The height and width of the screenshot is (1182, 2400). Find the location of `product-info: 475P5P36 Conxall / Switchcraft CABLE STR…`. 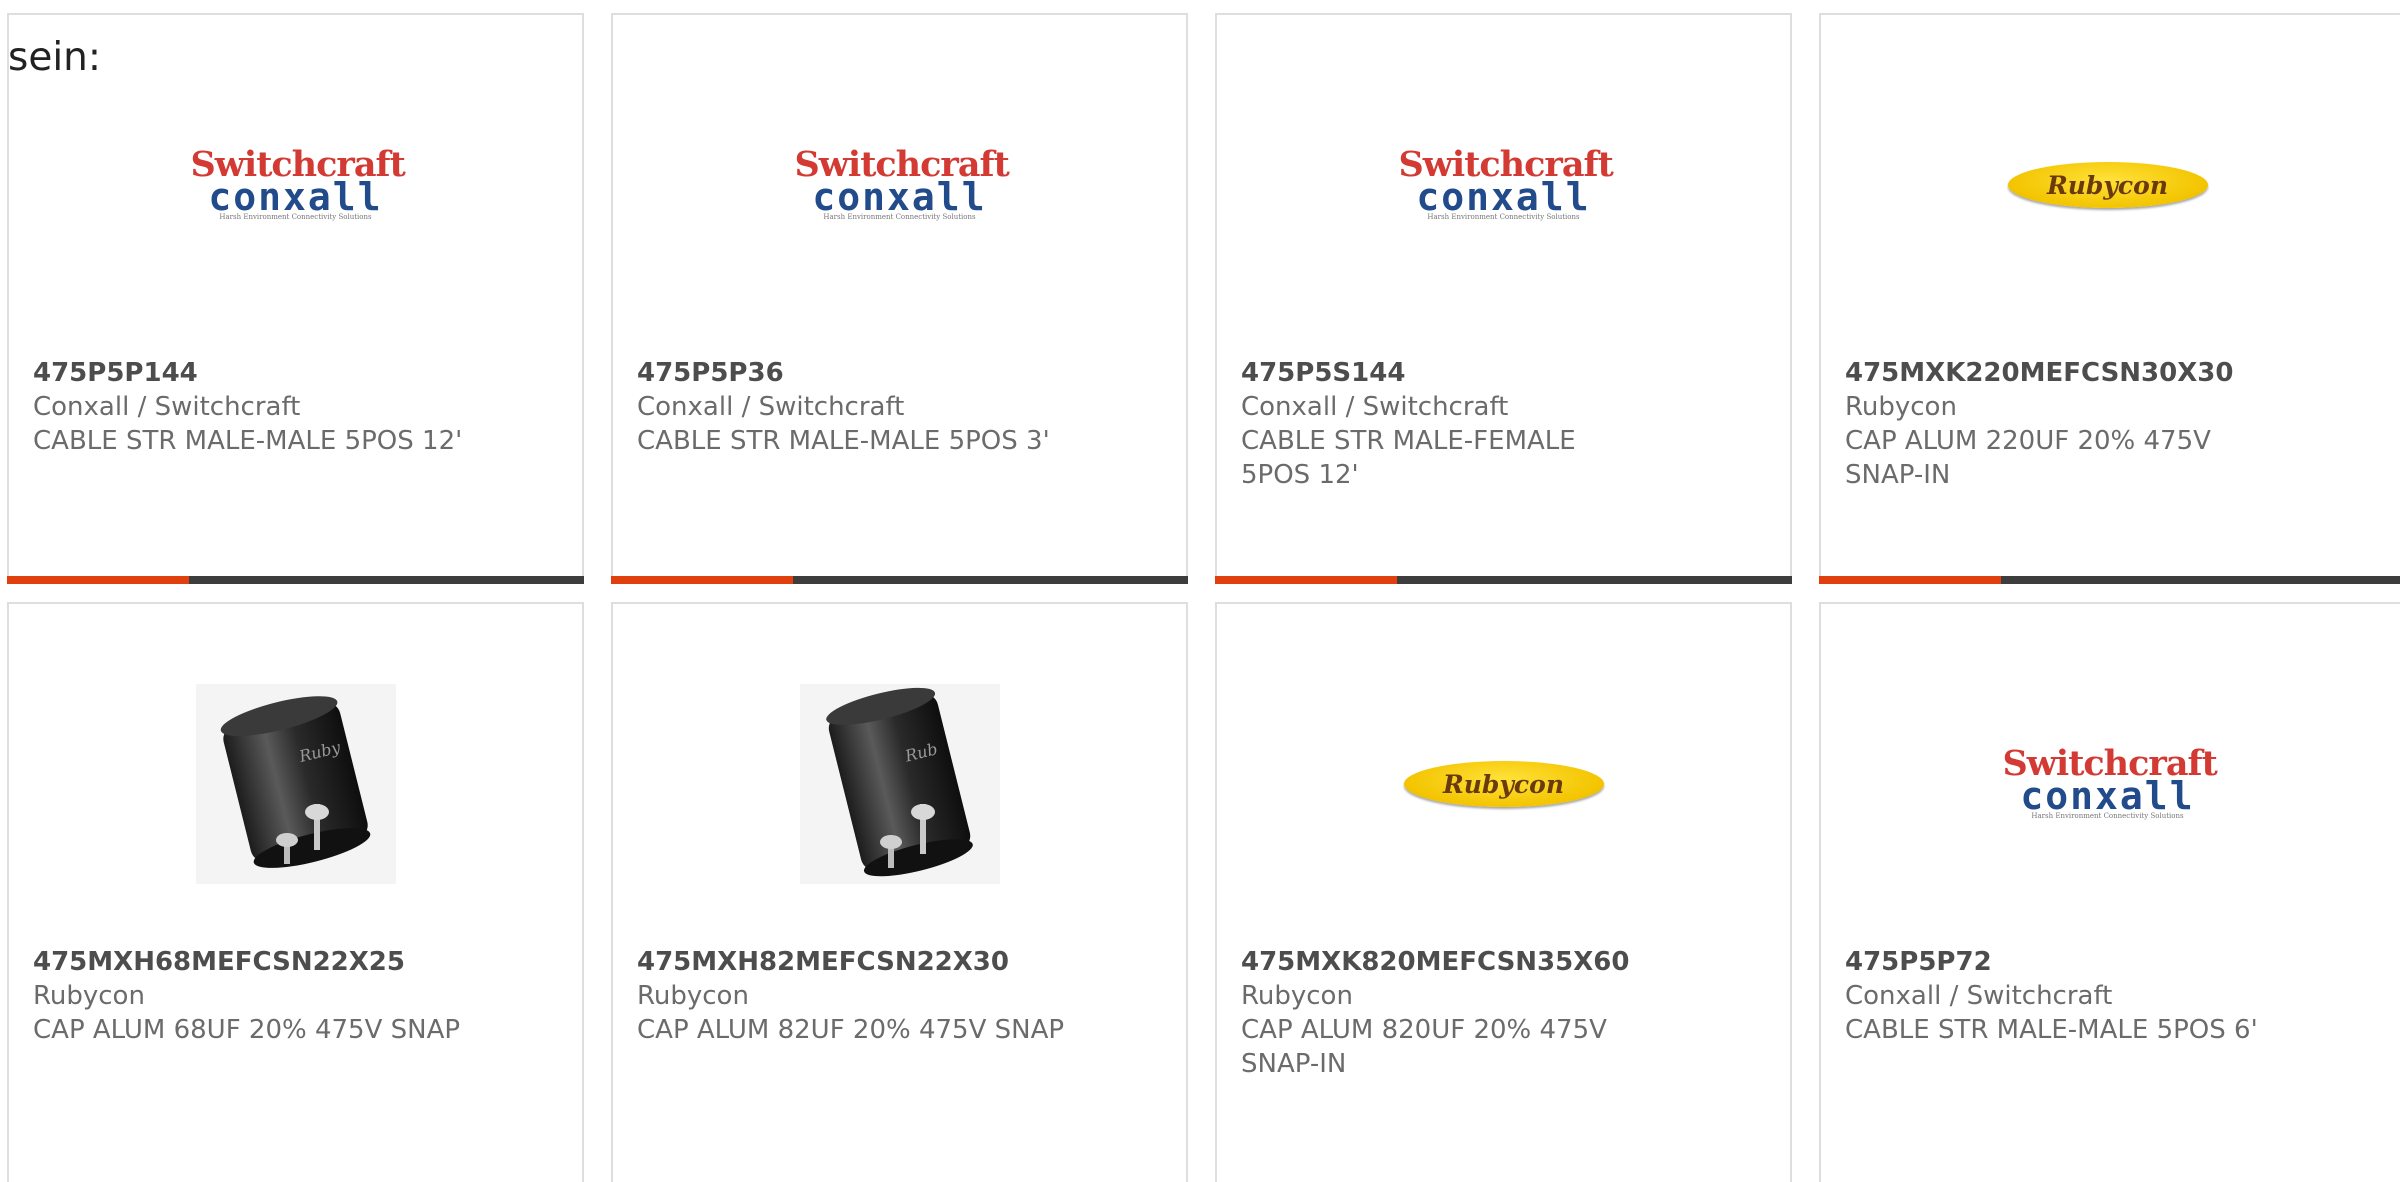

product-info: 475P5P36 Conxall / Switchcraft CABLE STR… is located at coordinates (877, 407).